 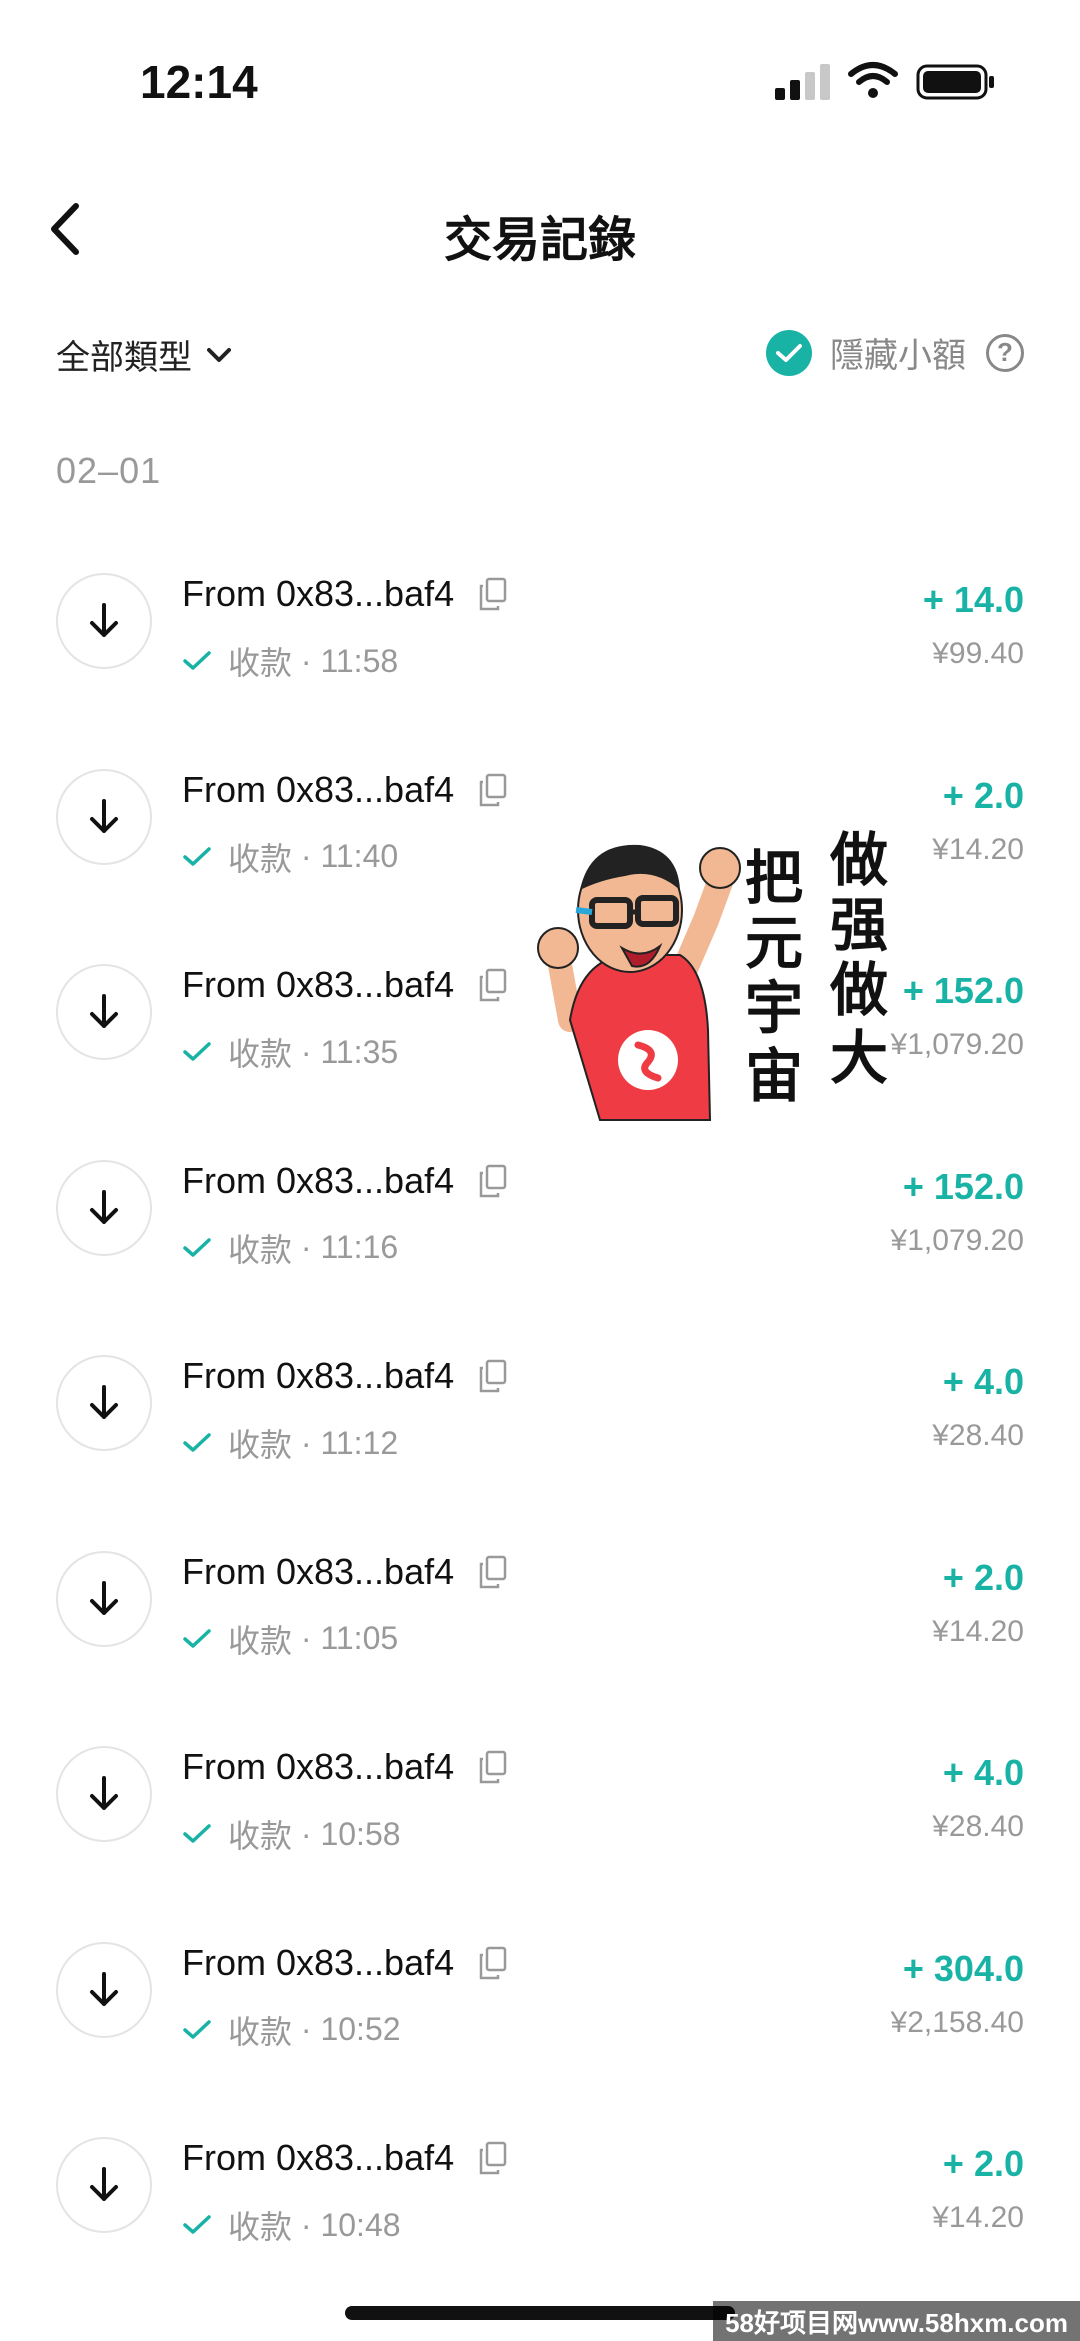 What do you see at coordinates (898, 356) in the screenshot?
I see `hide-small-label: 隱藏小額` at bounding box center [898, 356].